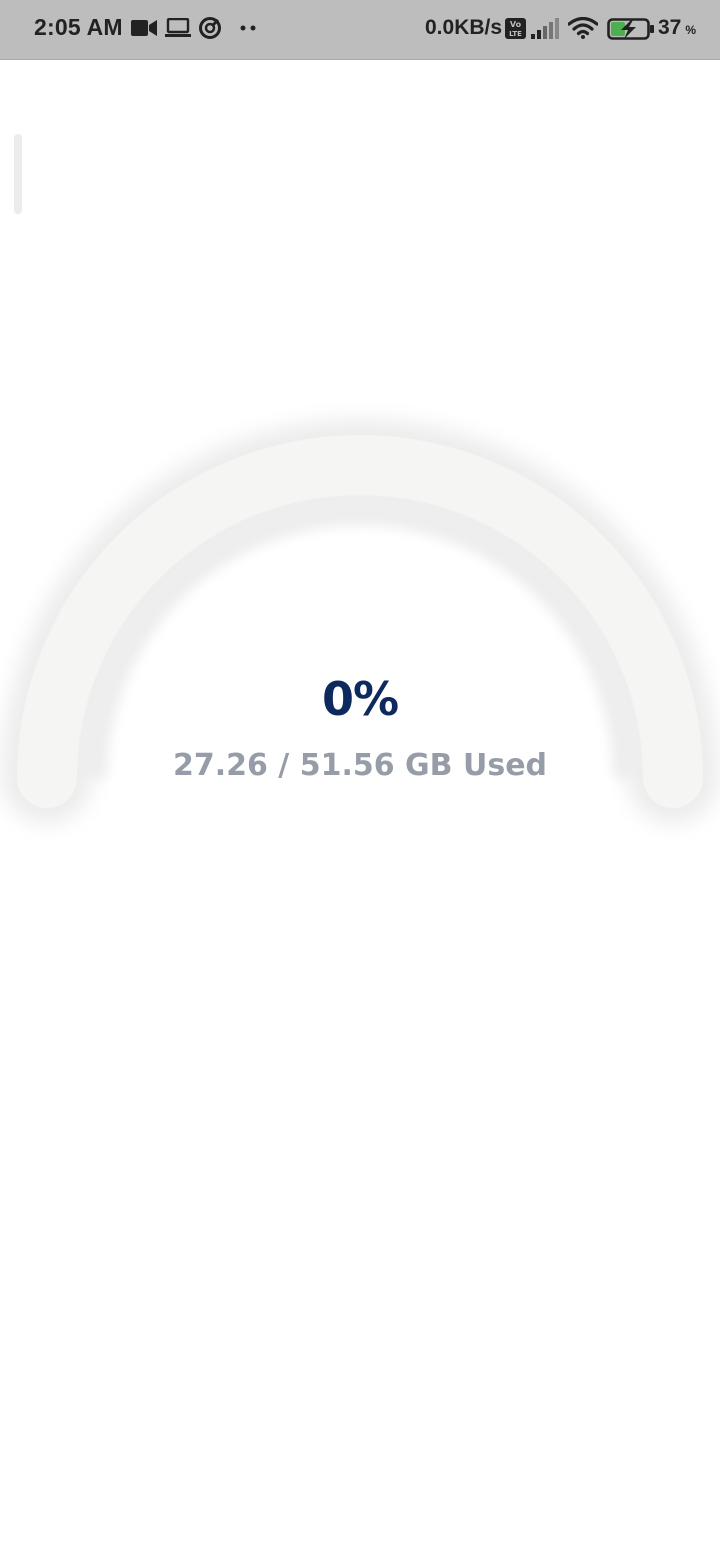 The height and width of the screenshot is (1560, 720). I want to click on svg-text: LTE, so click(515, 34).